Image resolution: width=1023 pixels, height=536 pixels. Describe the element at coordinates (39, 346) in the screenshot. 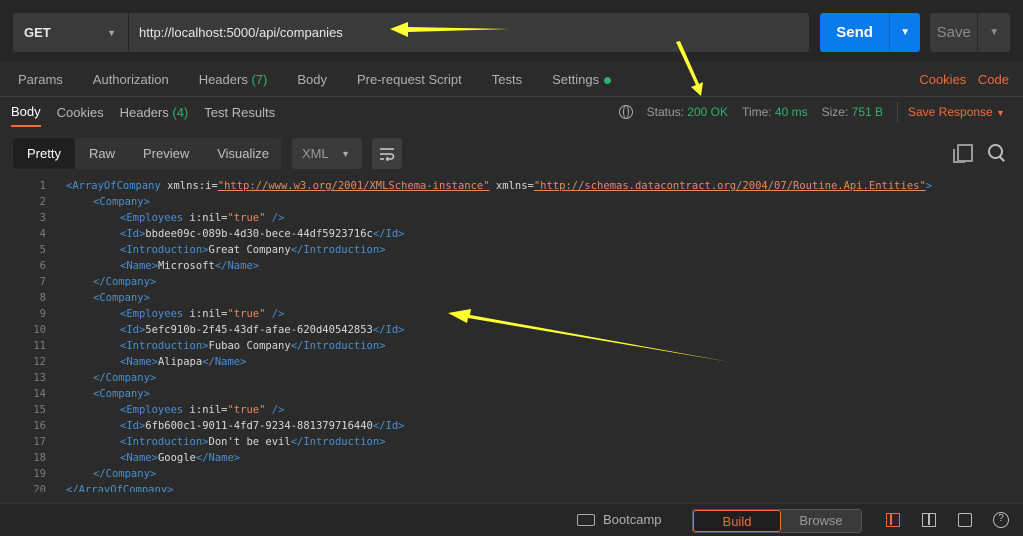

I see `line-number: 11` at that location.